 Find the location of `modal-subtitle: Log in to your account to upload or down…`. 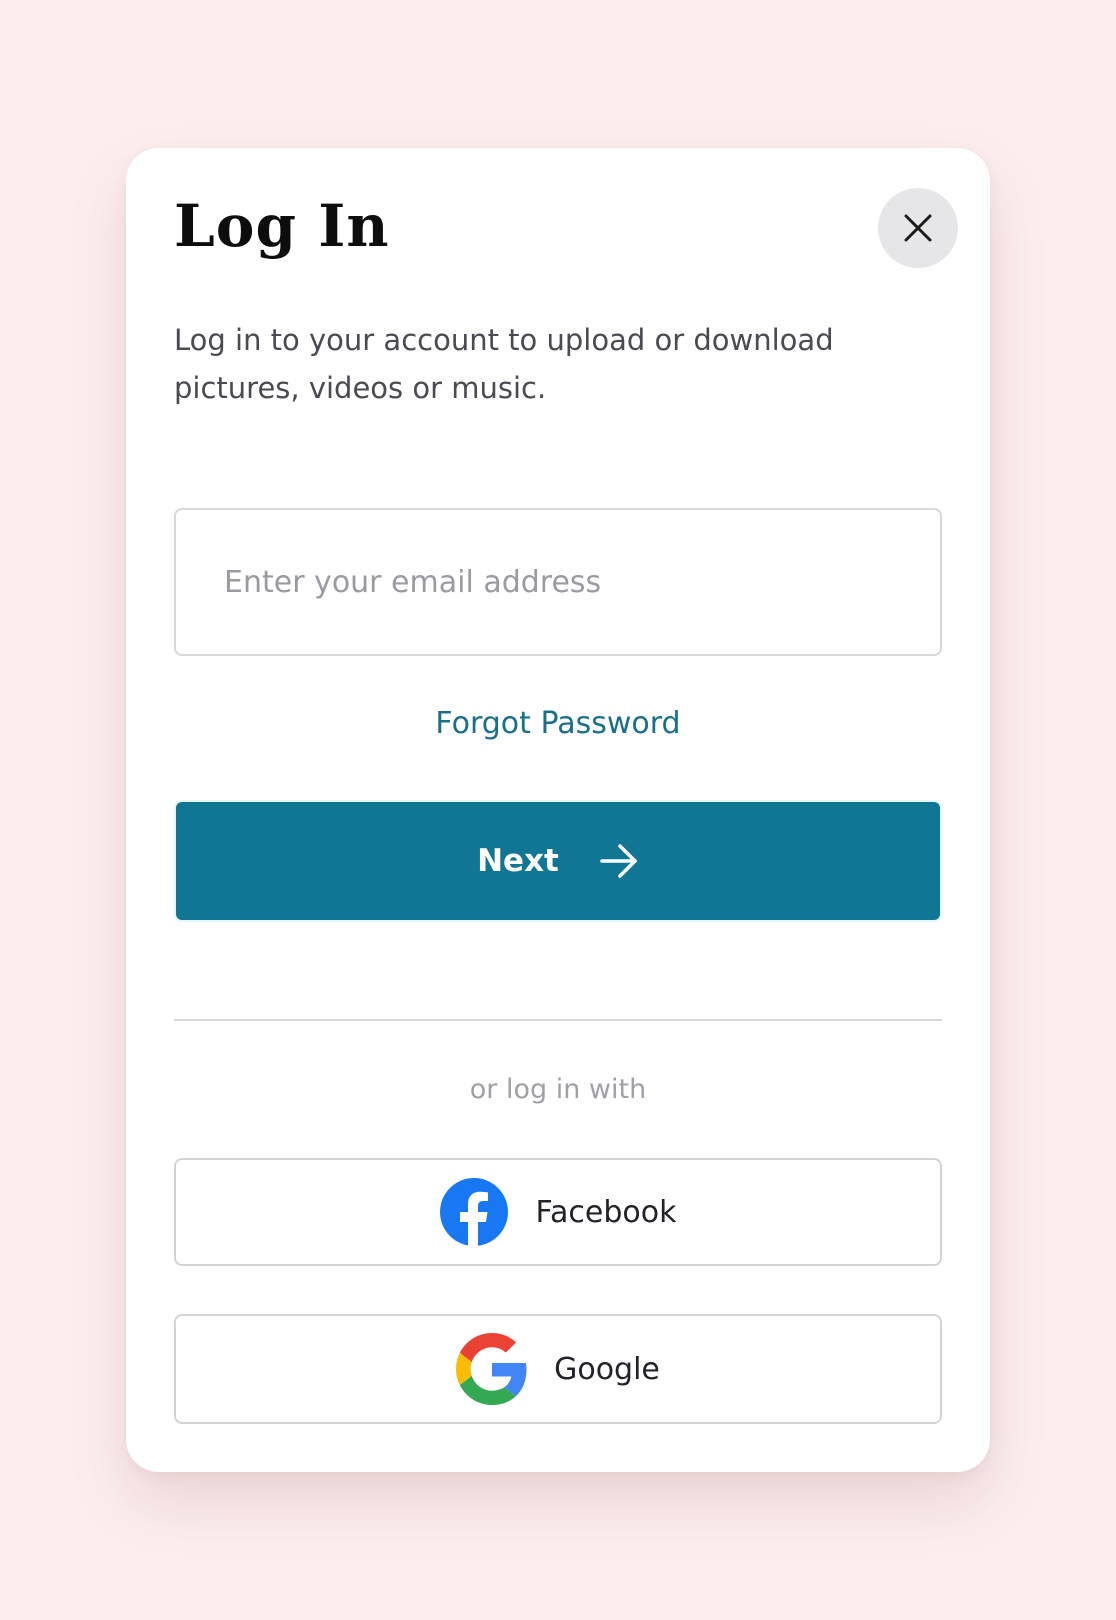

modal-subtitle: Log in to your account to upload or down… is located at coordinates (504, 364).